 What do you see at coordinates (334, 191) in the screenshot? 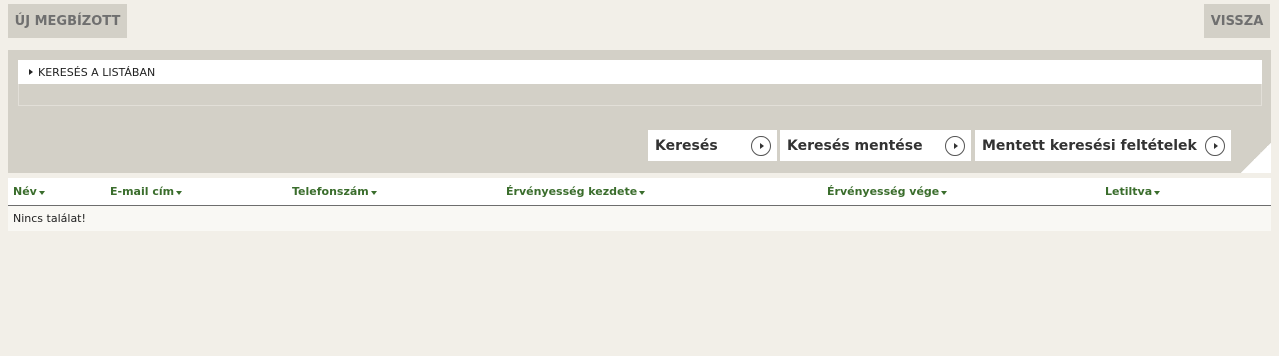
I see `column-header-phone: Telefonszám` at bounding box center [334, 191].